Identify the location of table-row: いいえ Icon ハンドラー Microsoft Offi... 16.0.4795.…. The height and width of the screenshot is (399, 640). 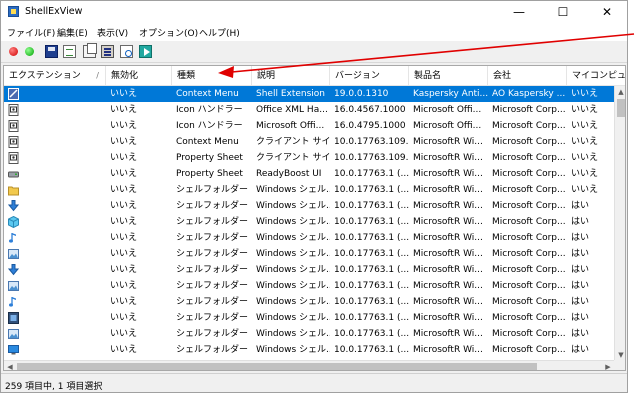
(309, 126).